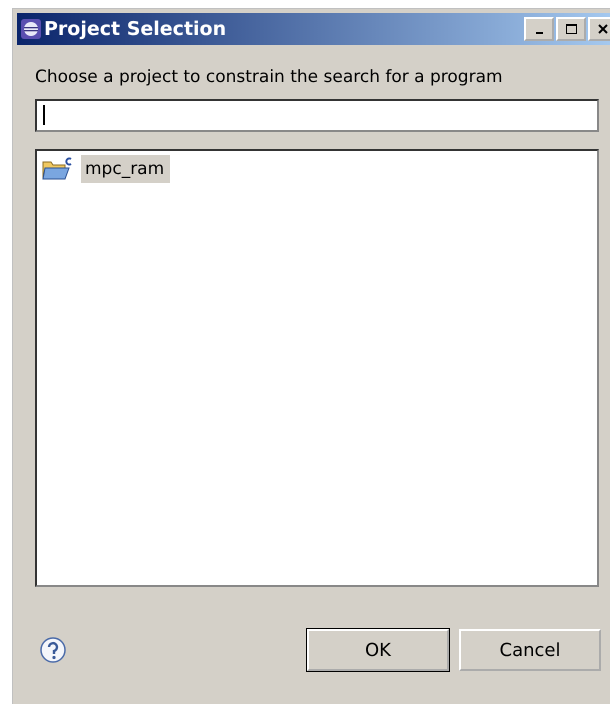 Image resolution: width=610 pixels, height=704 pixels. I want to click on project-folder-icon, so click(57, 169).